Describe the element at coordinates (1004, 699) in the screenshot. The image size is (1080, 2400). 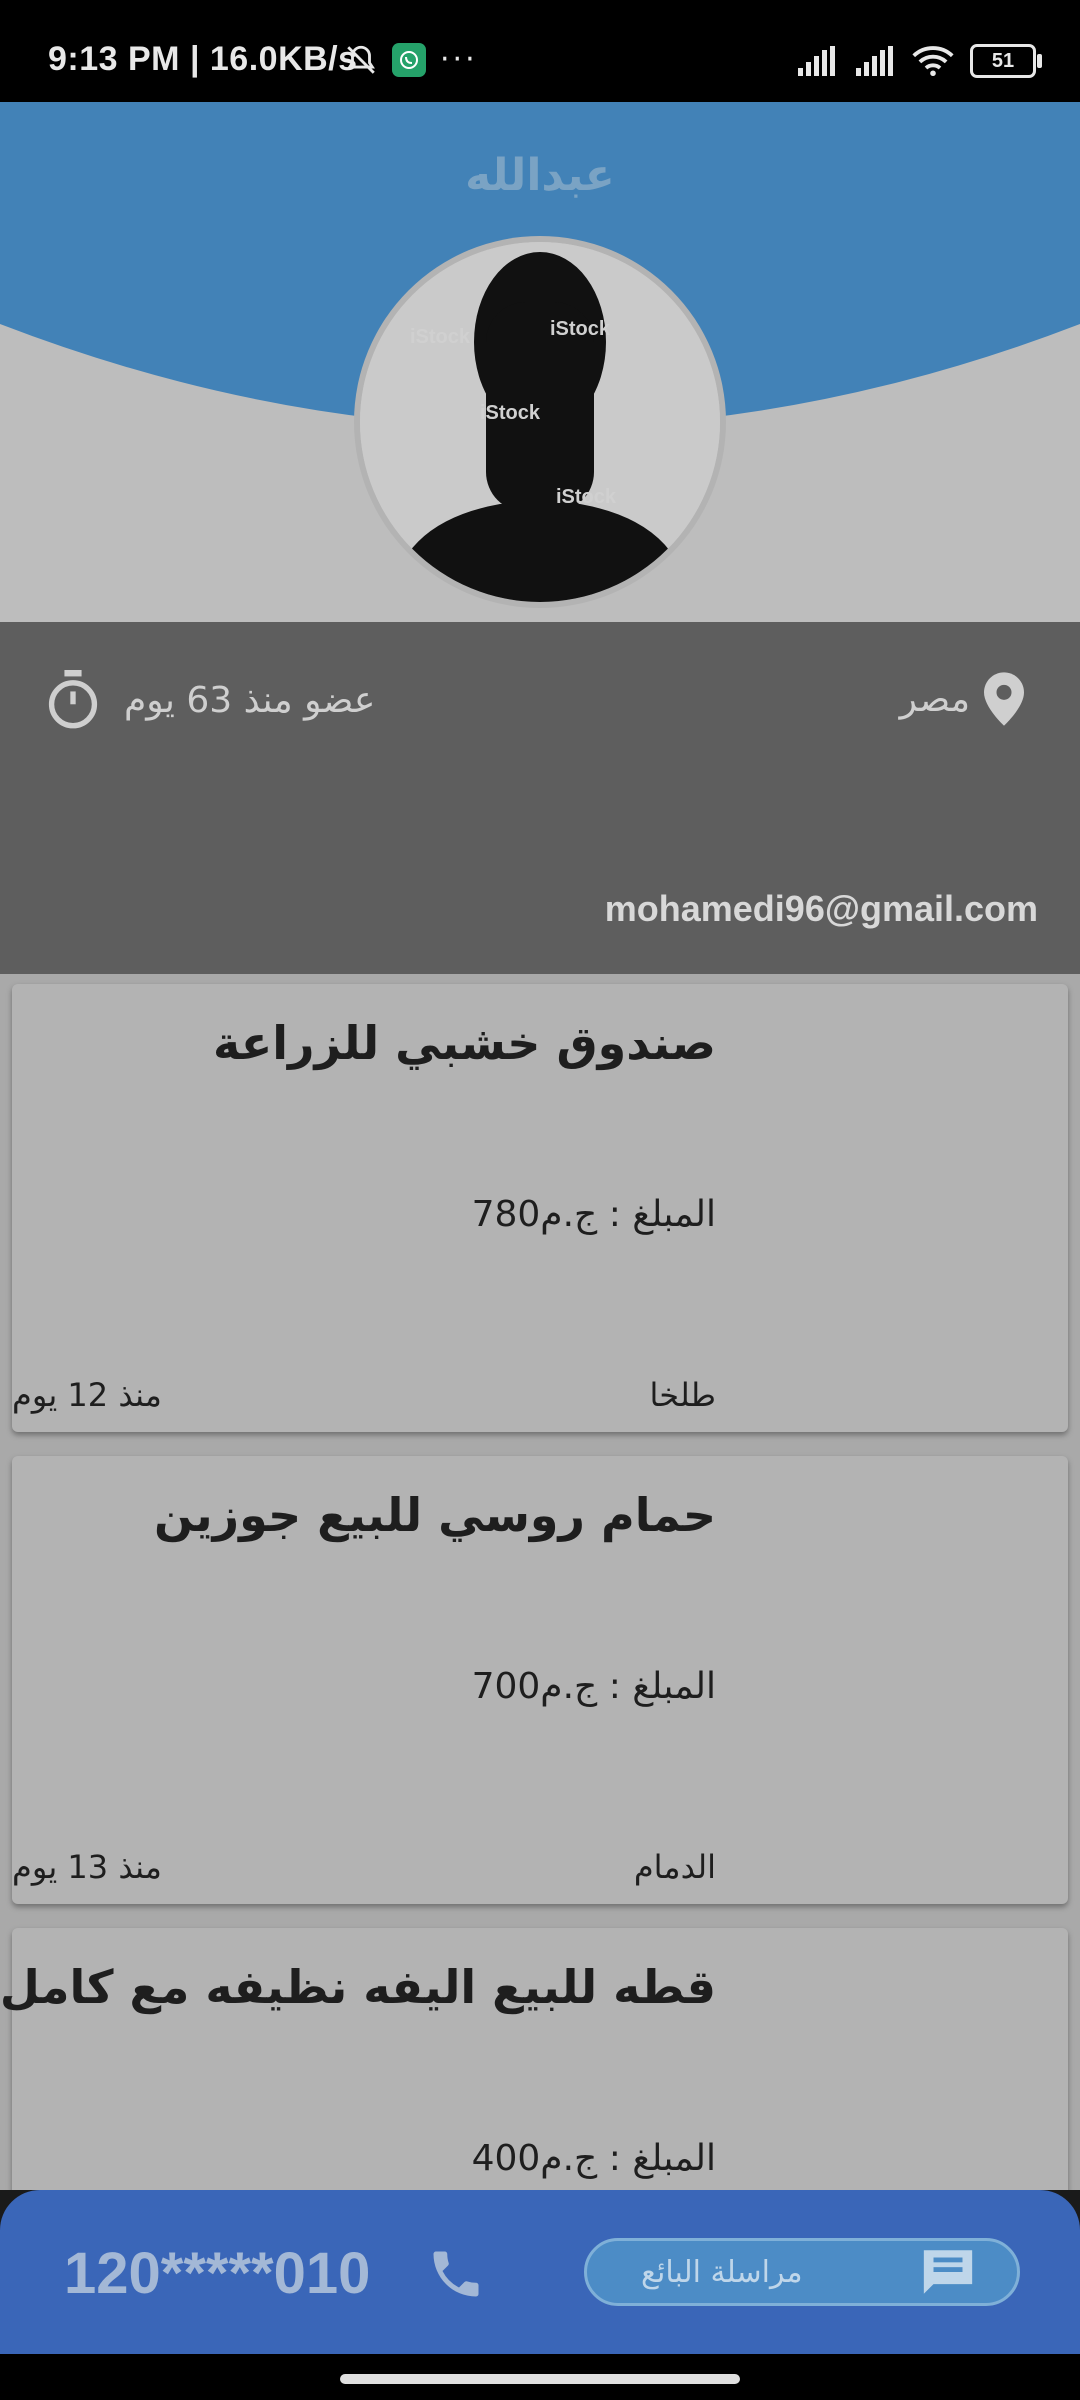
I see `location-pin-icon` at that location.